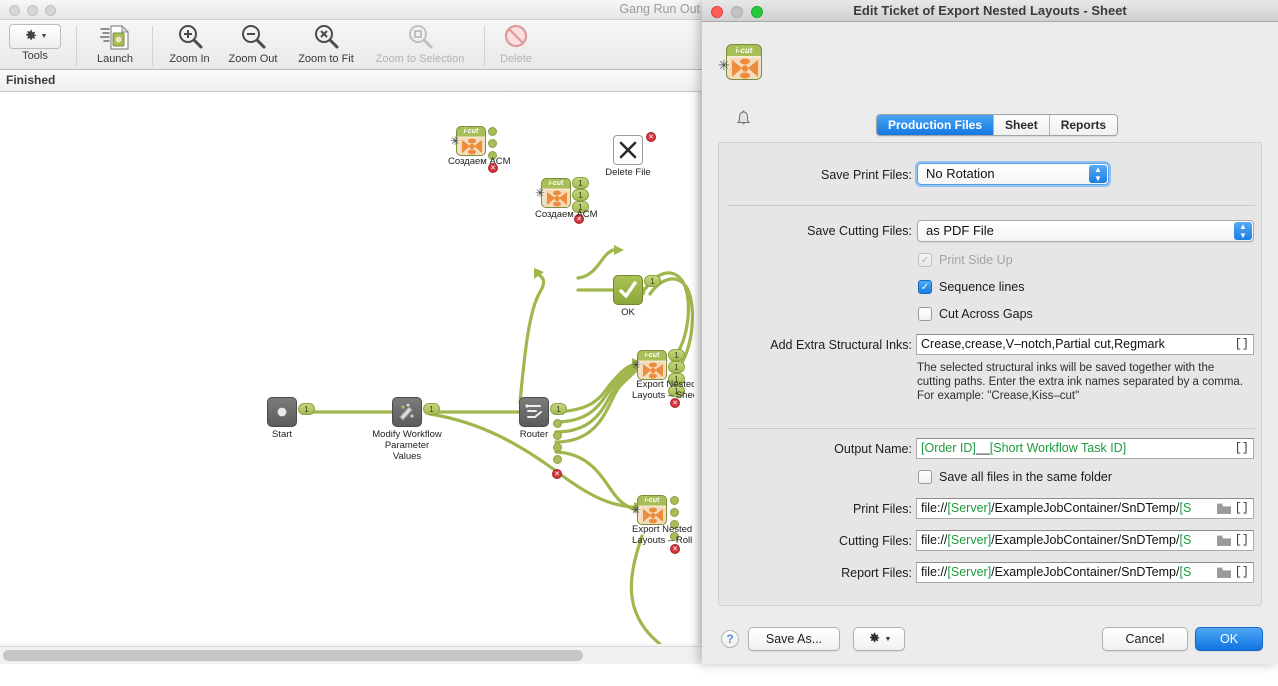 This screenshot has height=686, width=1278. I want to click on toolbar-button-zoom-in: Zoom In, so click(189, 43).